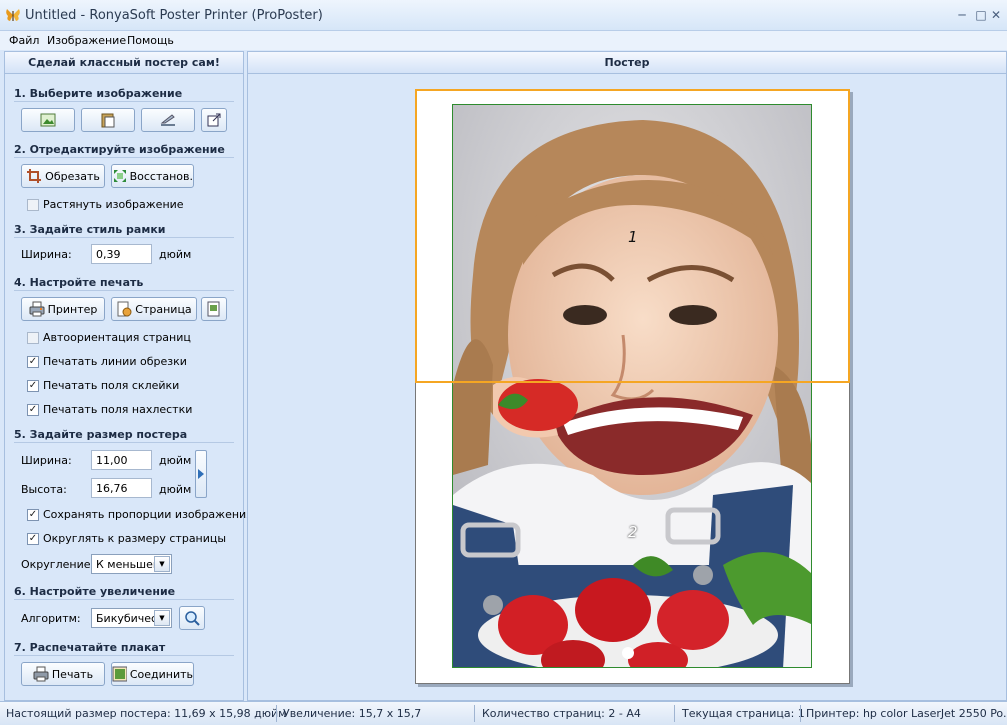  What do you see at coordinates (352, 713) in the screenshot?
I see `status-zoom: Увеличение: 15,7 x 15,7` at bounding box center [352, 713].